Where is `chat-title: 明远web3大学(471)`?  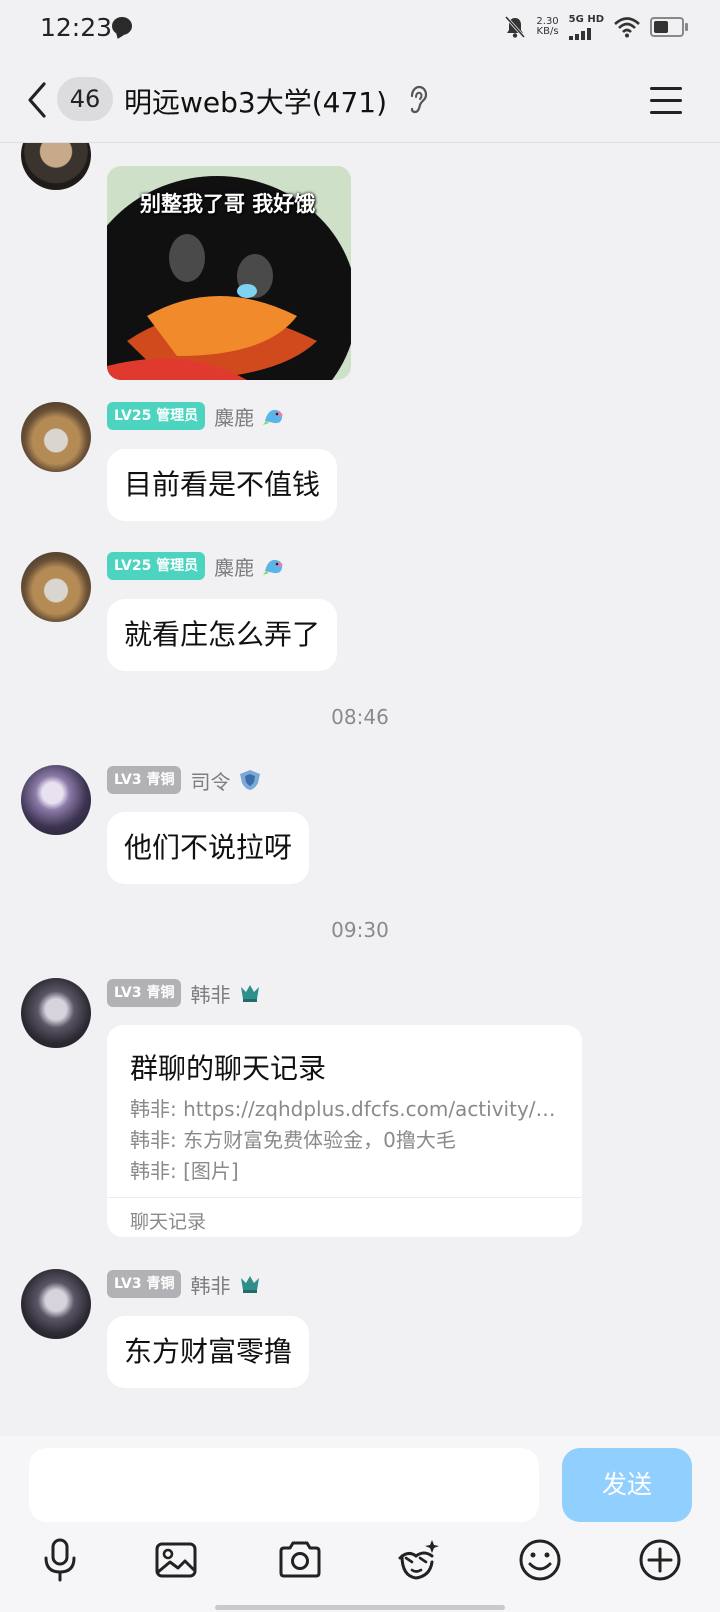 chat-title: 明远web3大学(471) is located at coordinates (255, 101).